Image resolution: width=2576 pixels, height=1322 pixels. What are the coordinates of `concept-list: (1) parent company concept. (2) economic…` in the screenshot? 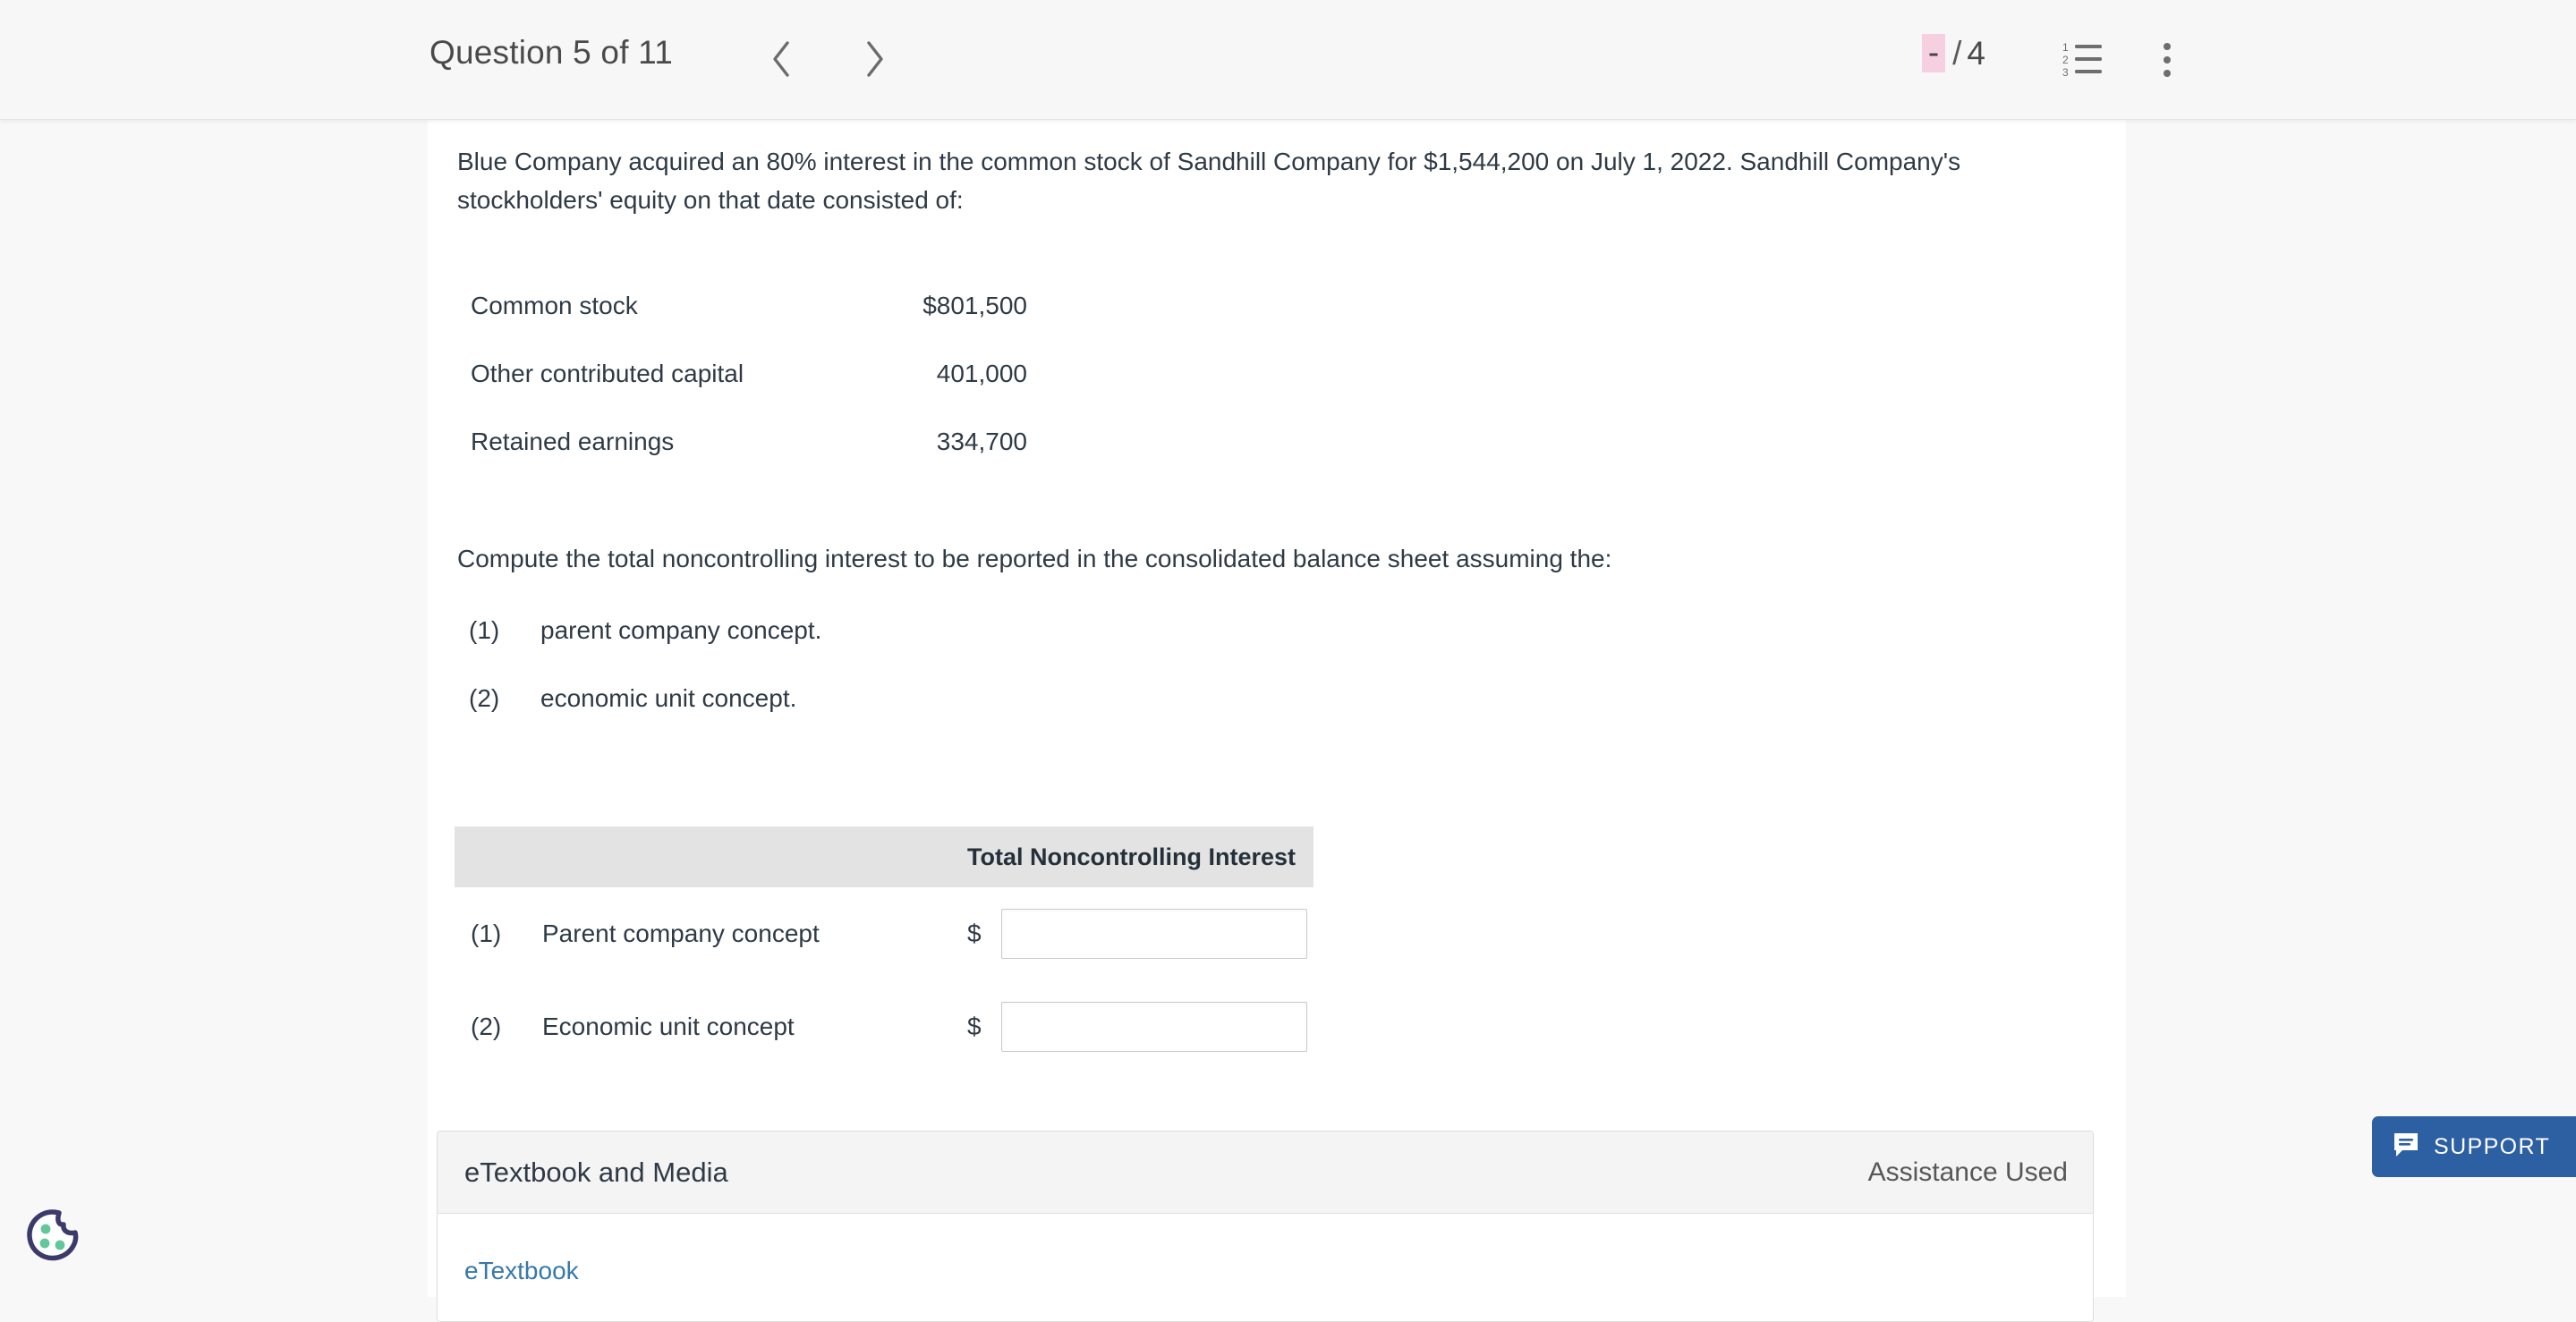 It's located at (645, 684).